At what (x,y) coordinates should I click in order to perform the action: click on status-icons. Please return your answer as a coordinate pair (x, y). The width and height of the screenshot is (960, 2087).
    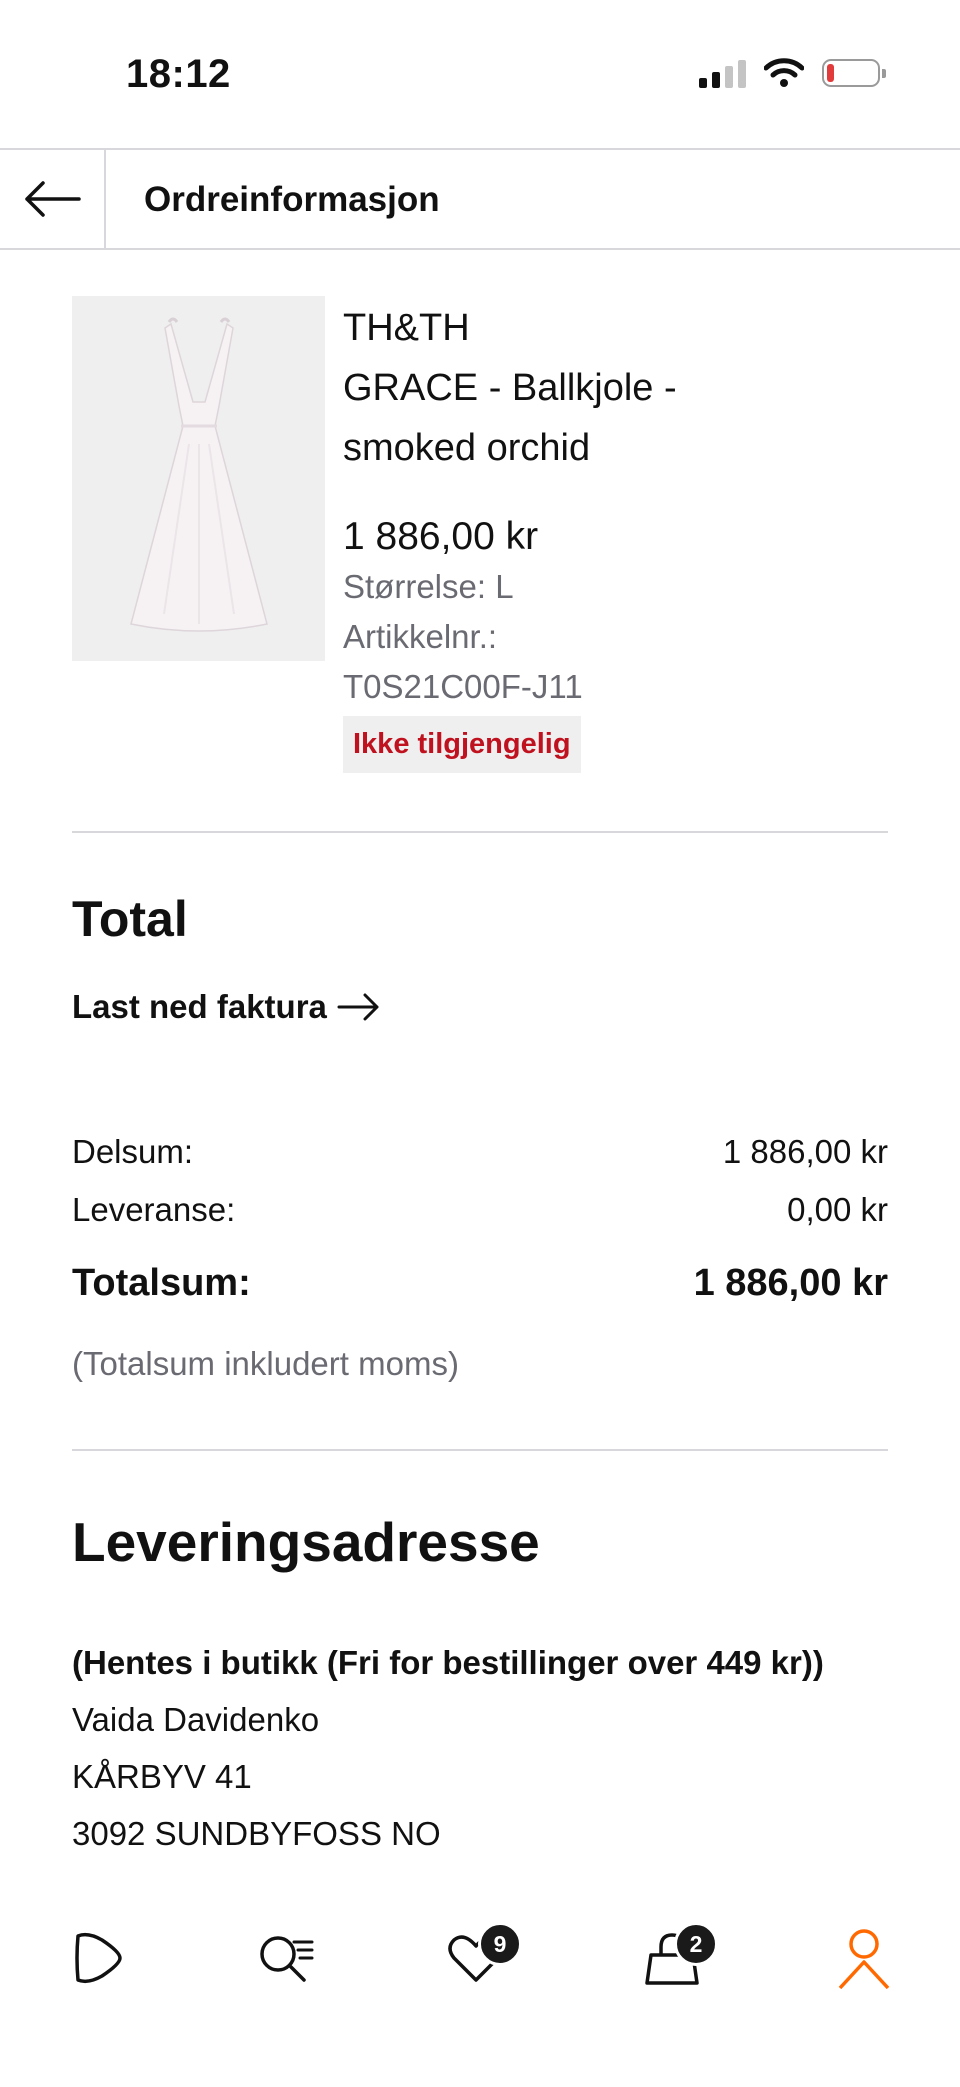
    Looking at the image, I should click on (792, 73).